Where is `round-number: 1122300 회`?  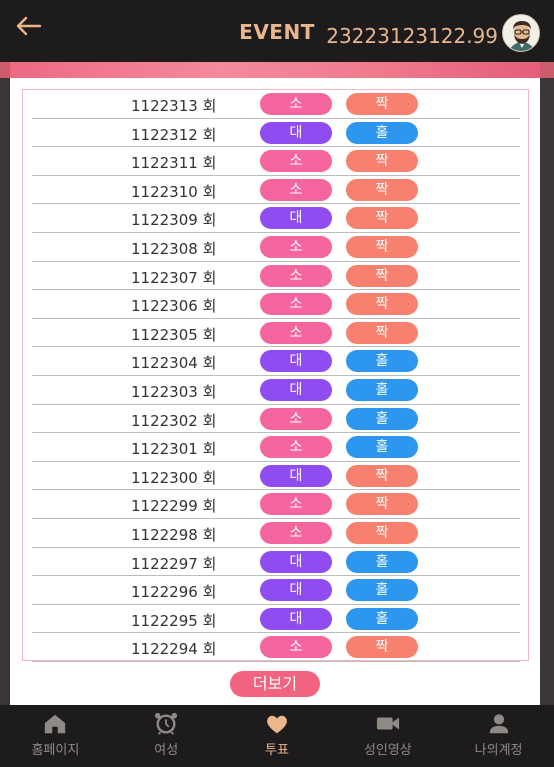
round-number: 1122300 회 is located at coordinates (174, 477).